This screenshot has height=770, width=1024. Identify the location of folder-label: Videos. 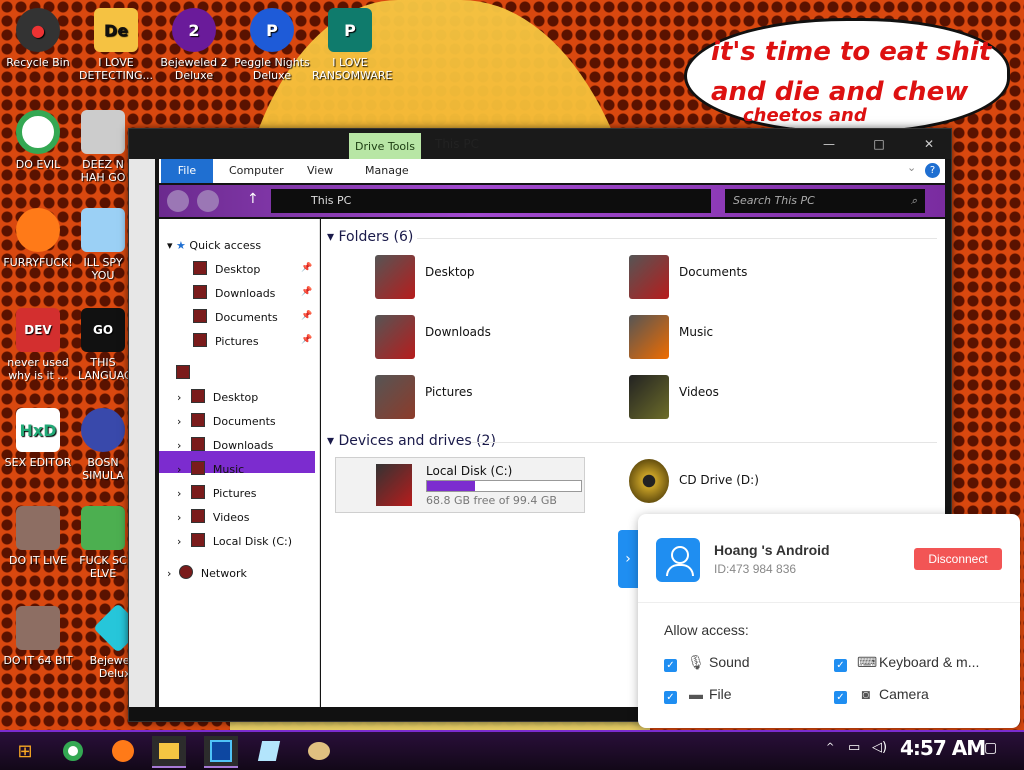
(699, 392).